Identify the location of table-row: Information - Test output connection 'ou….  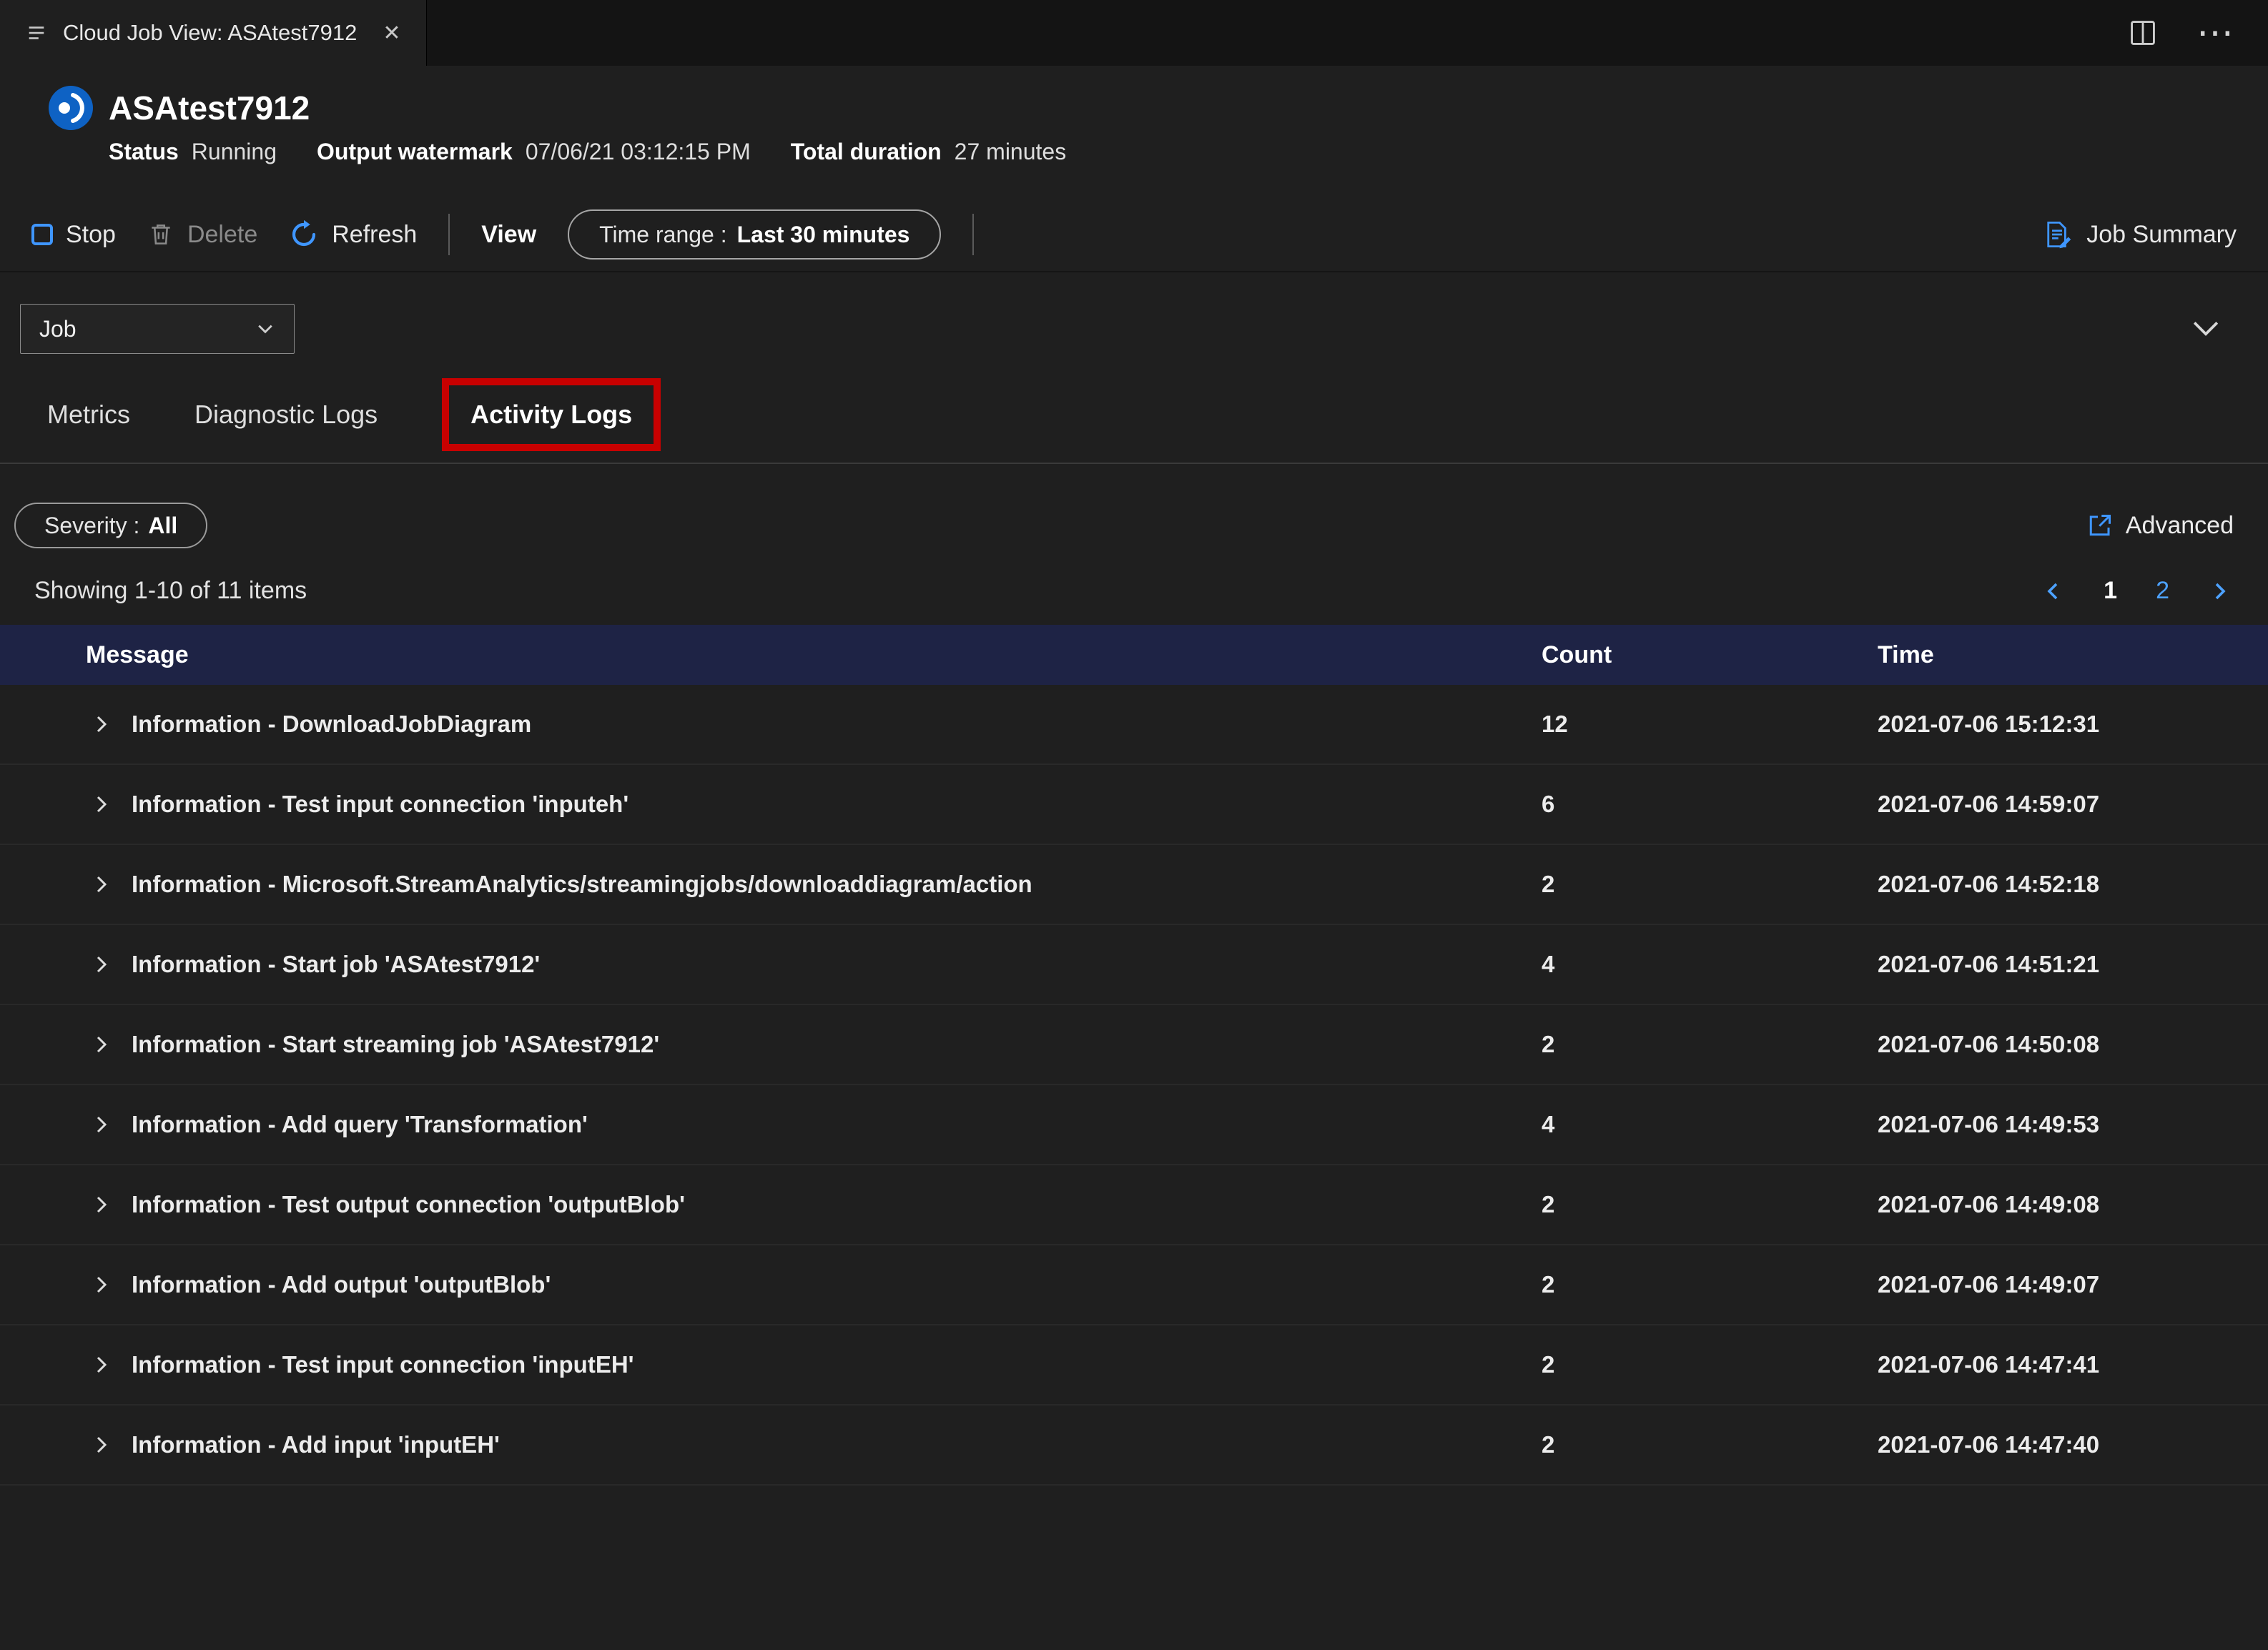
(1134, 1205).